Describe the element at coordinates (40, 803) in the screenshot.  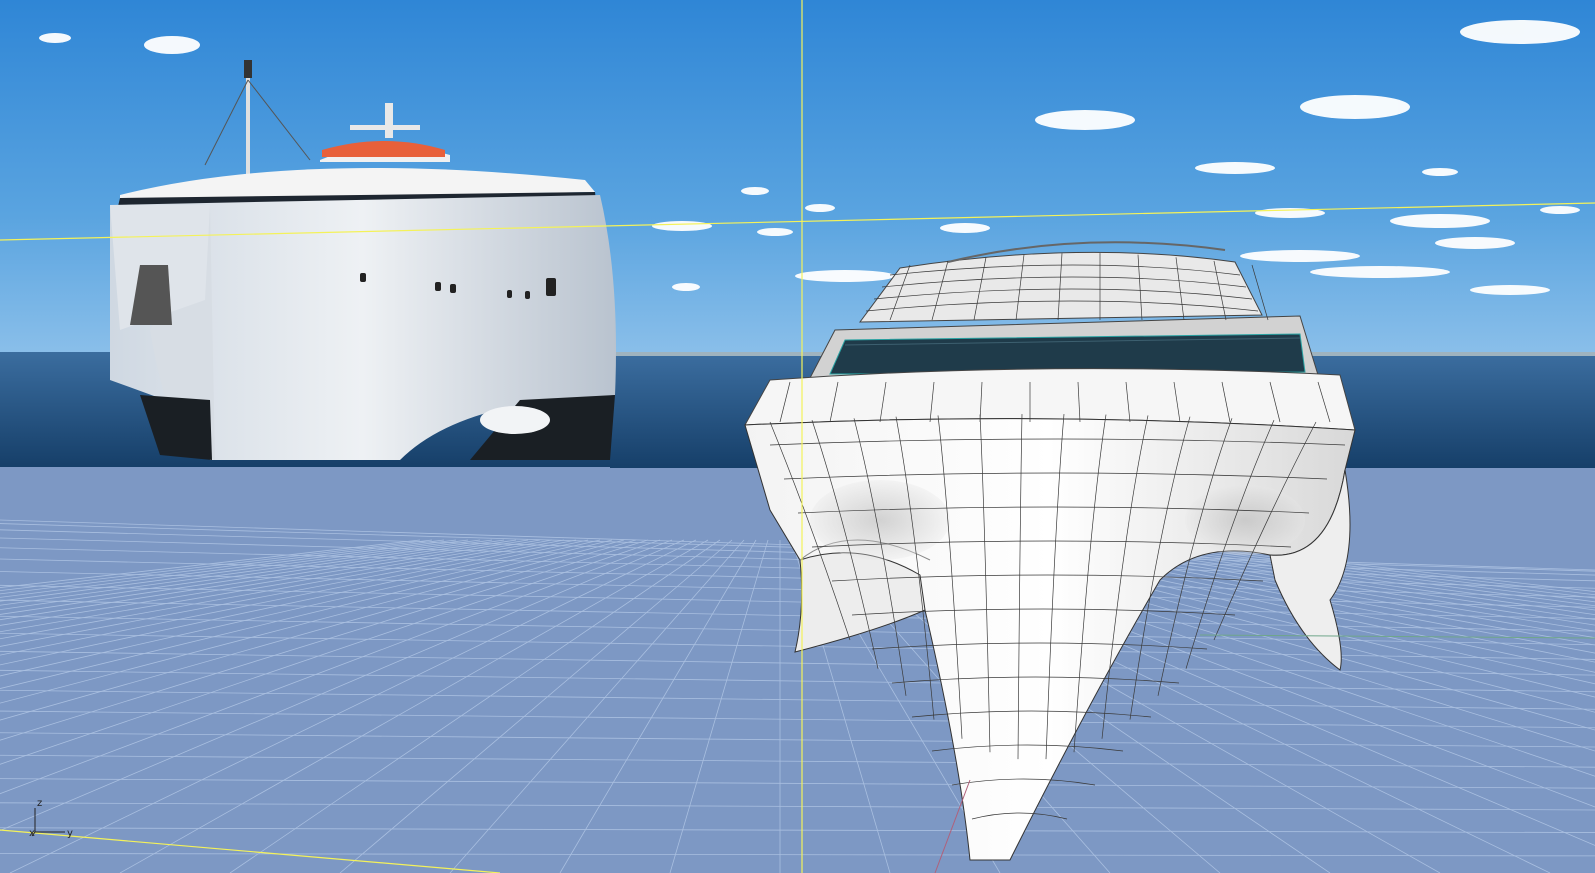
I see `z-axis-label: z` at that location.